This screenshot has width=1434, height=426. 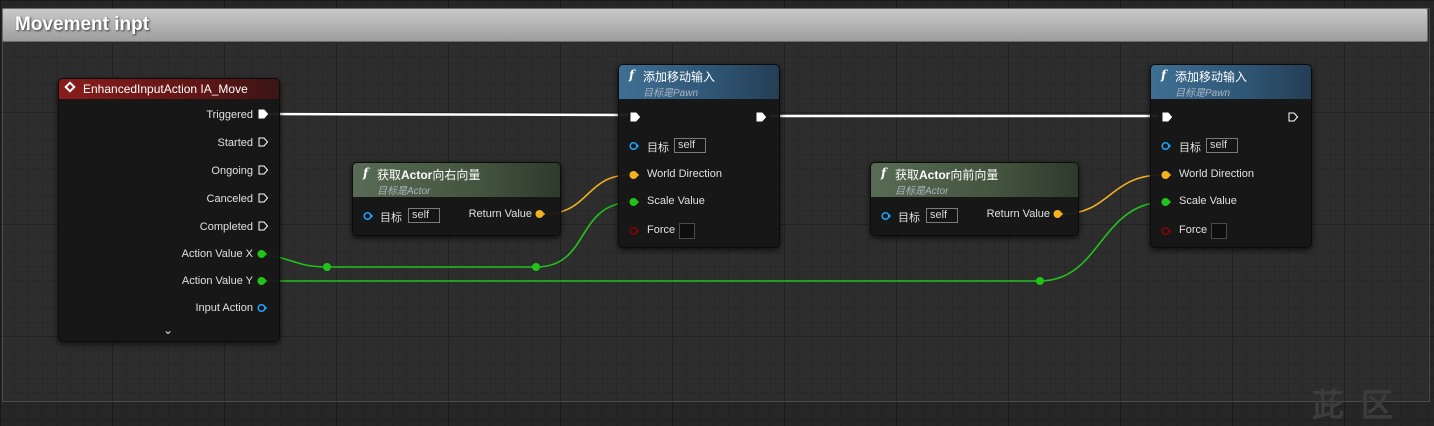 I want to click on node-title: 获取Actor向右向量, so click(x=429, y=175).